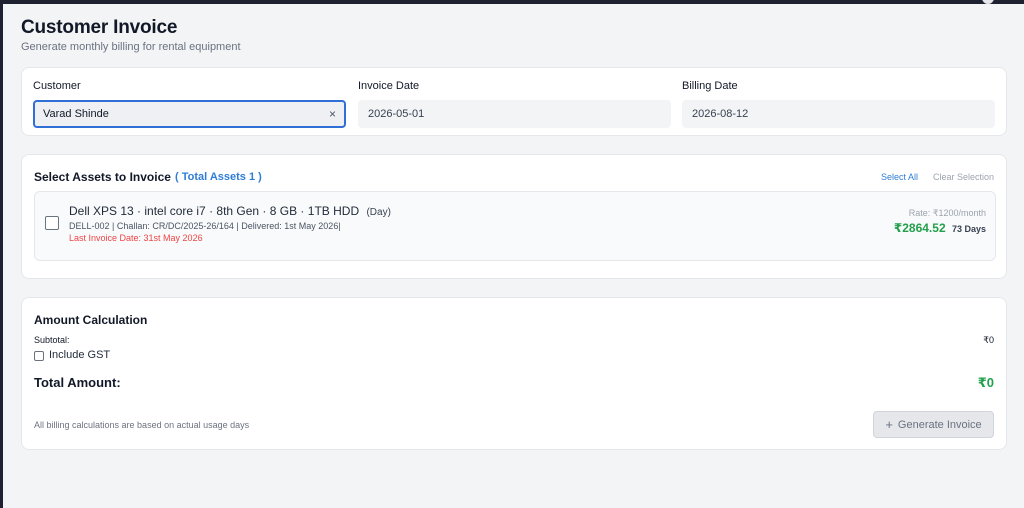  I want to click on billing-date-input: 2026-08-12, so click(838, 114).